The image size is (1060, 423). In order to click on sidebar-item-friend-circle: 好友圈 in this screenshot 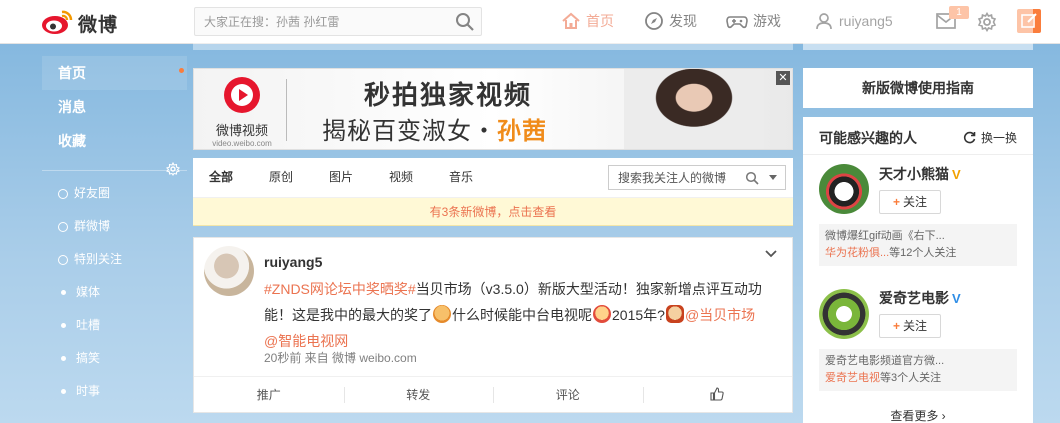, I will do `click(114, 193)`.